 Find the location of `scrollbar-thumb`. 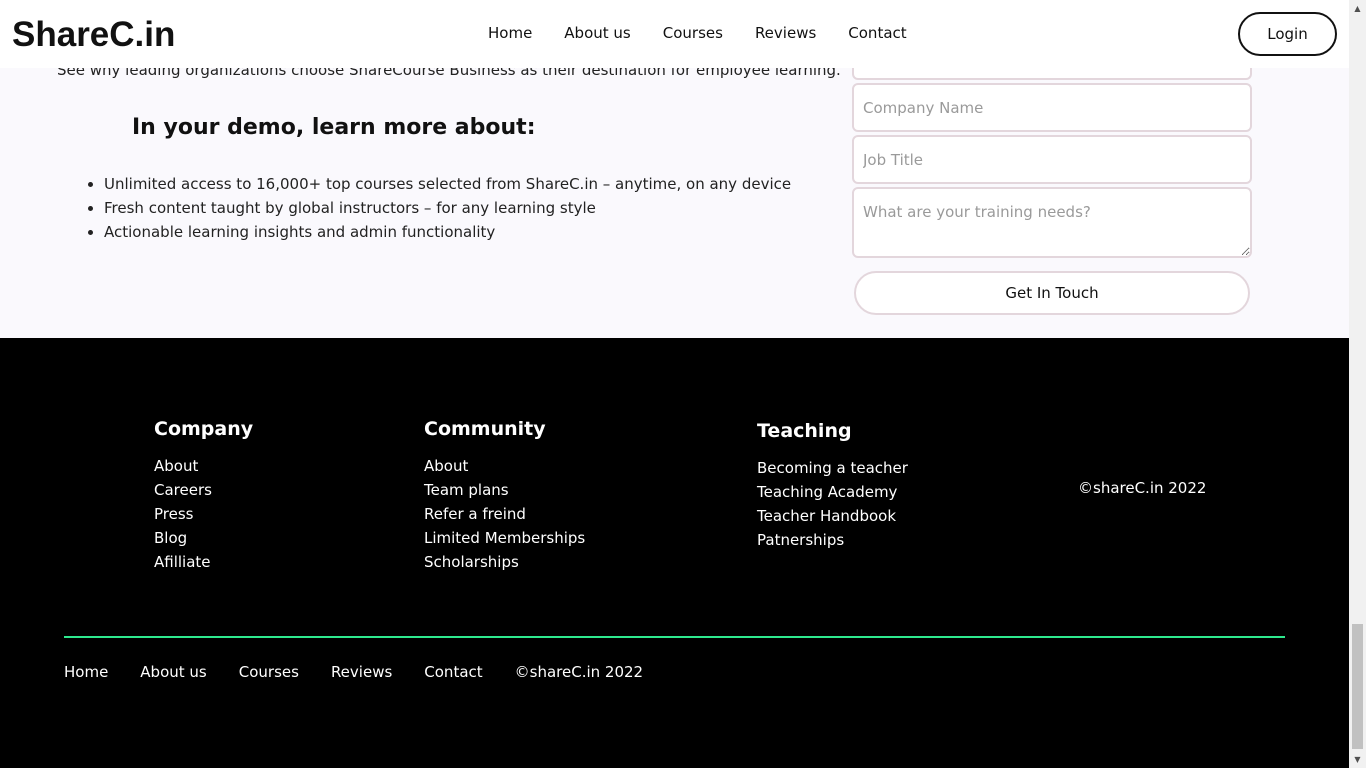

scrollbar-thumb is located at coordinates (1357, 686).